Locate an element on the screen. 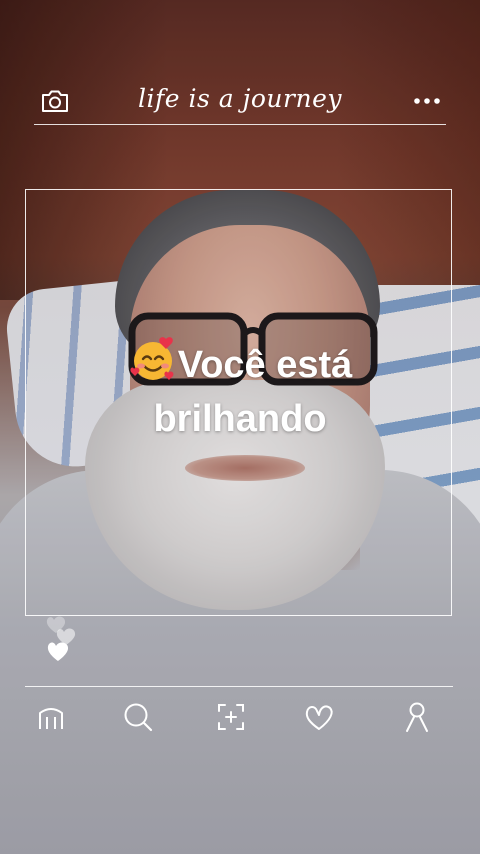  nav-home-button is located at coordinates (51, 717).